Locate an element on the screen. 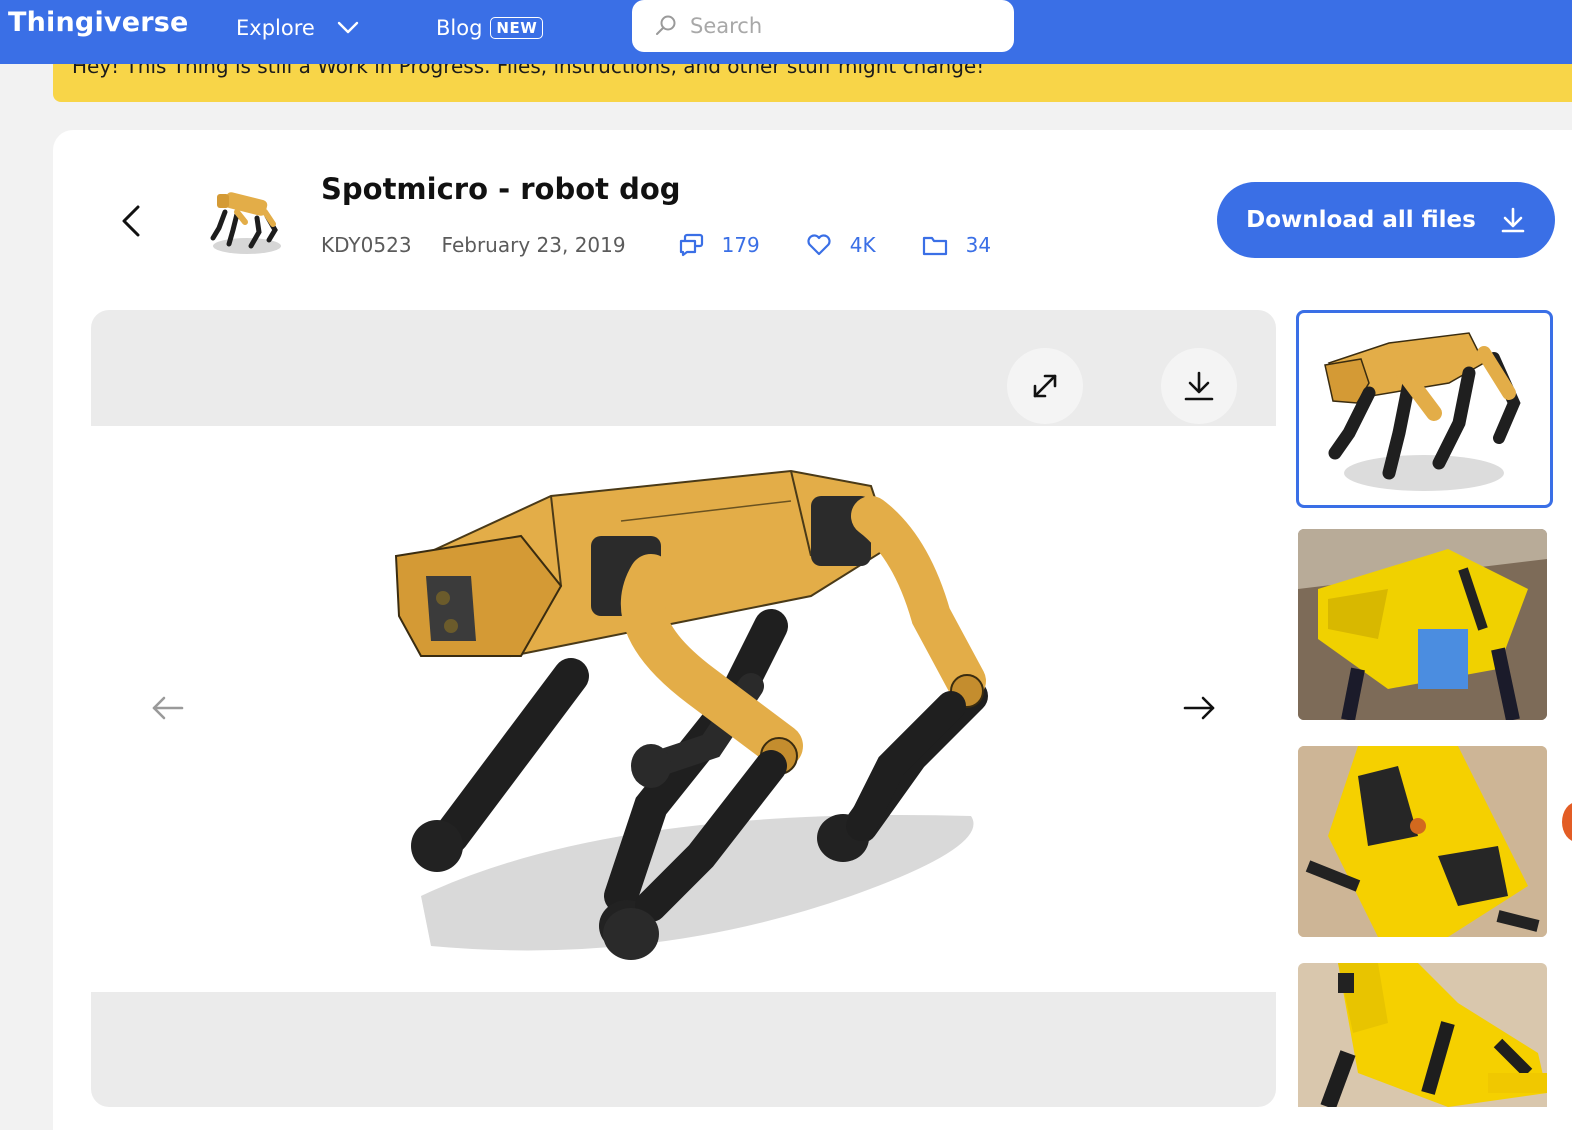 The width and height of the screenshot is (1572, 1130). back-arrow-icon is located at coordinates (130, 221).